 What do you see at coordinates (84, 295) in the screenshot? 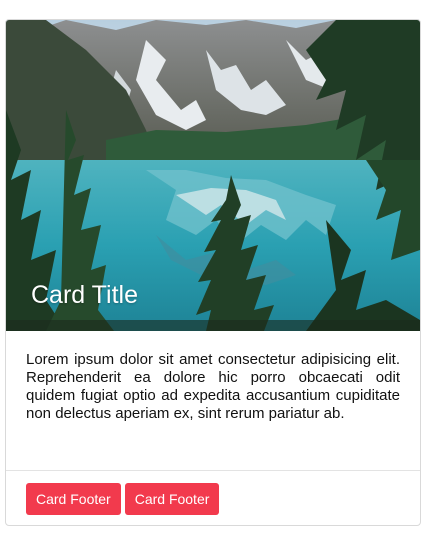
I see `card-title: Card Title` at bounding box center [84, 295].